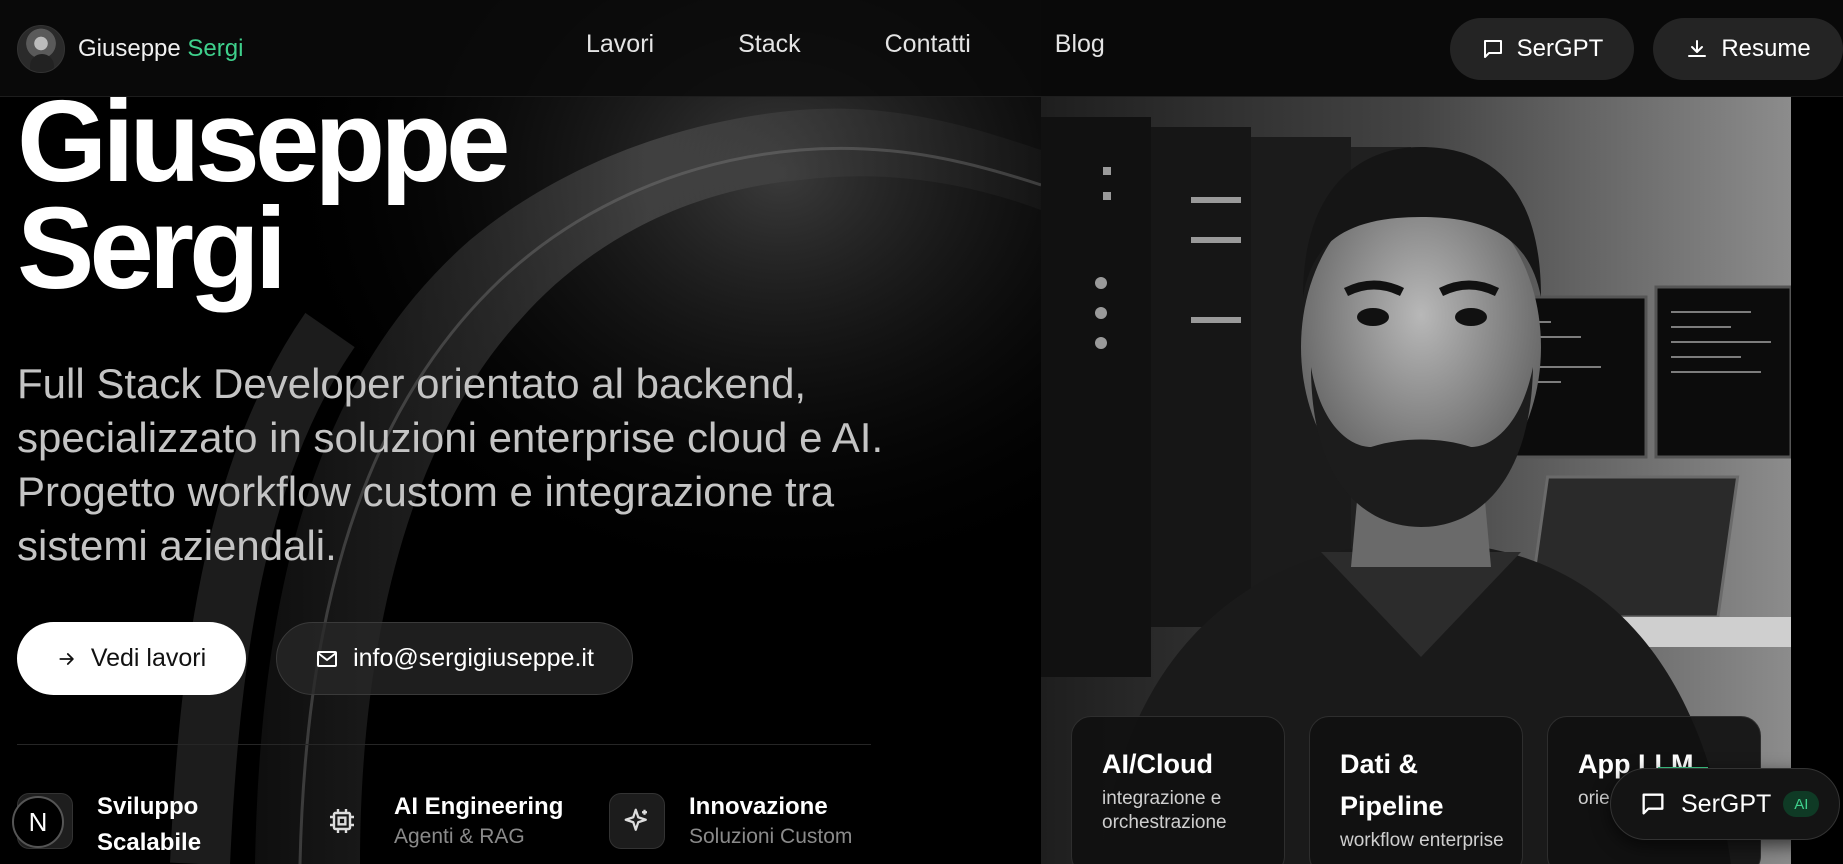 The height and width of the screenshot is (864, 1843). Describe the element at coordinates (1801, 804) in the screenshot. I see `ai-badge: AI` at that location.